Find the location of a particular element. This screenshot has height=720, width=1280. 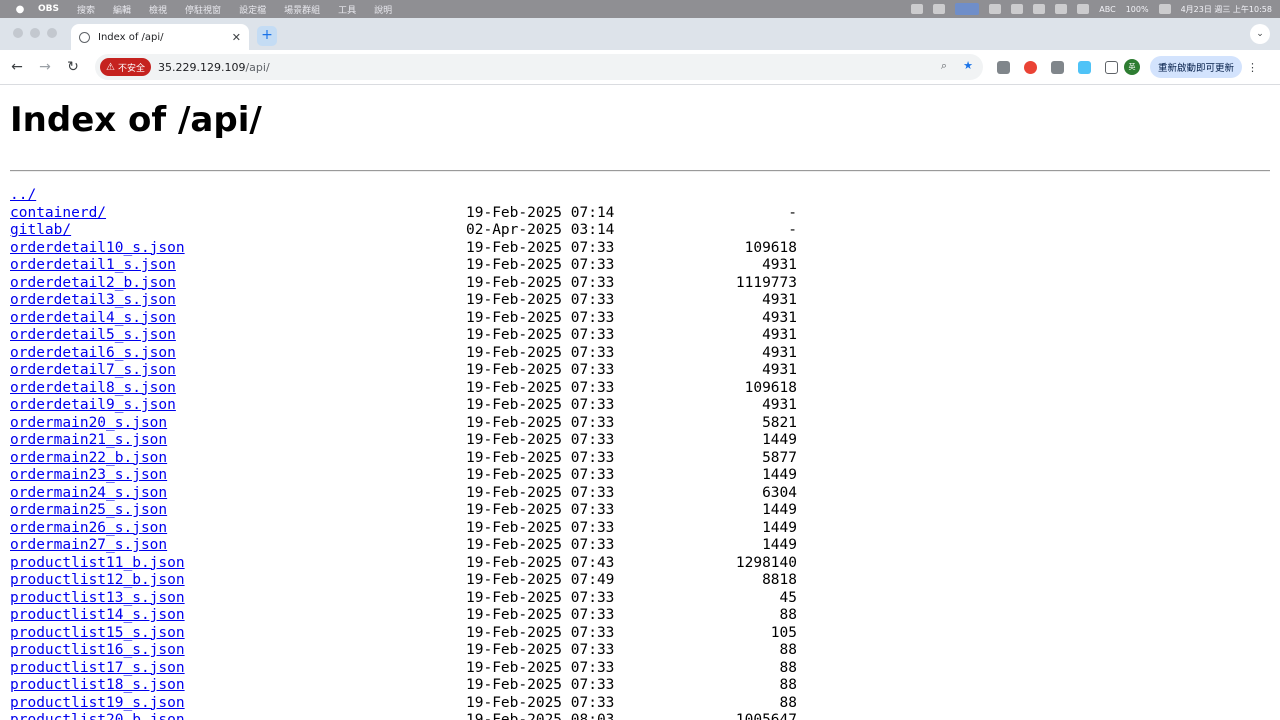

extensions-area is located at coordinates (1057, 67).